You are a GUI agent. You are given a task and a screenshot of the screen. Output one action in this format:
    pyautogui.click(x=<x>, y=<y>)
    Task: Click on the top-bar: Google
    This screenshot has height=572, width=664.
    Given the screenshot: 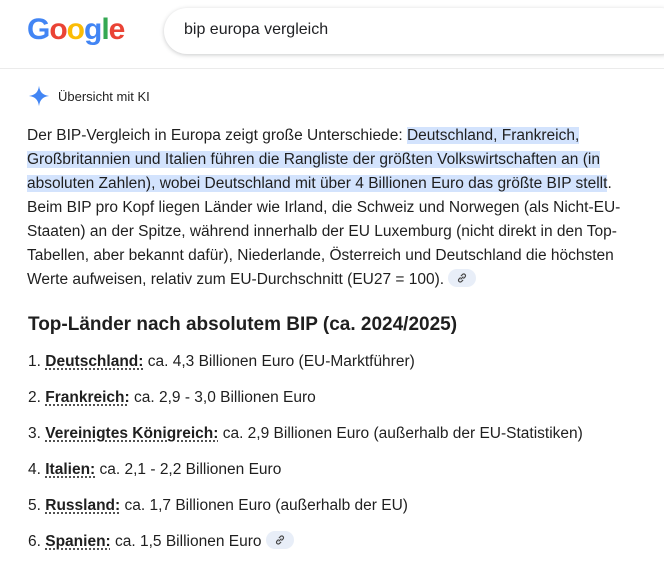 What is the action you would take?
    pyautogui.click(x=332, y=34)
    